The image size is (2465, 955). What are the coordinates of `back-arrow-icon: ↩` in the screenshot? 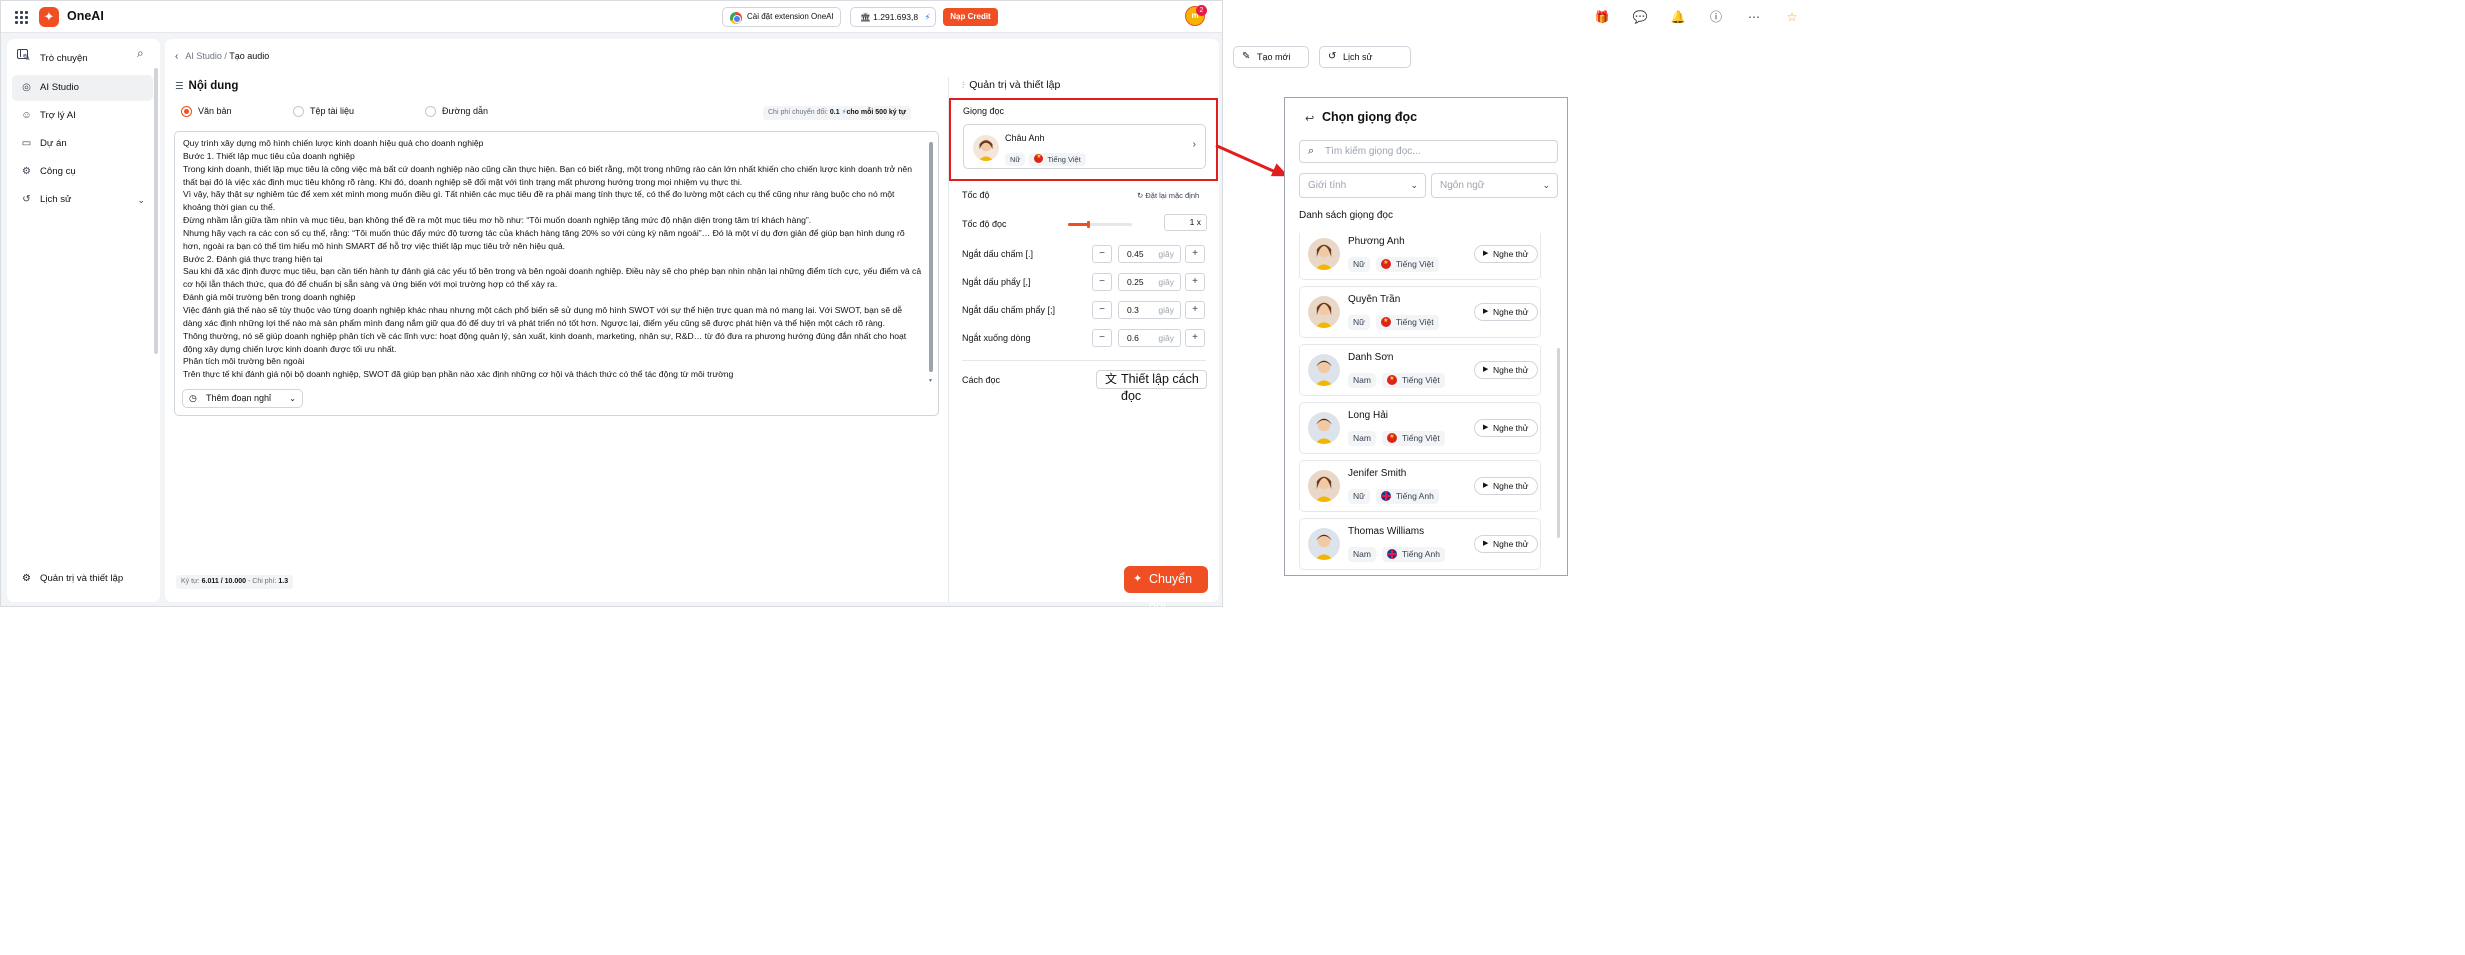 It's located at (1309, 118).